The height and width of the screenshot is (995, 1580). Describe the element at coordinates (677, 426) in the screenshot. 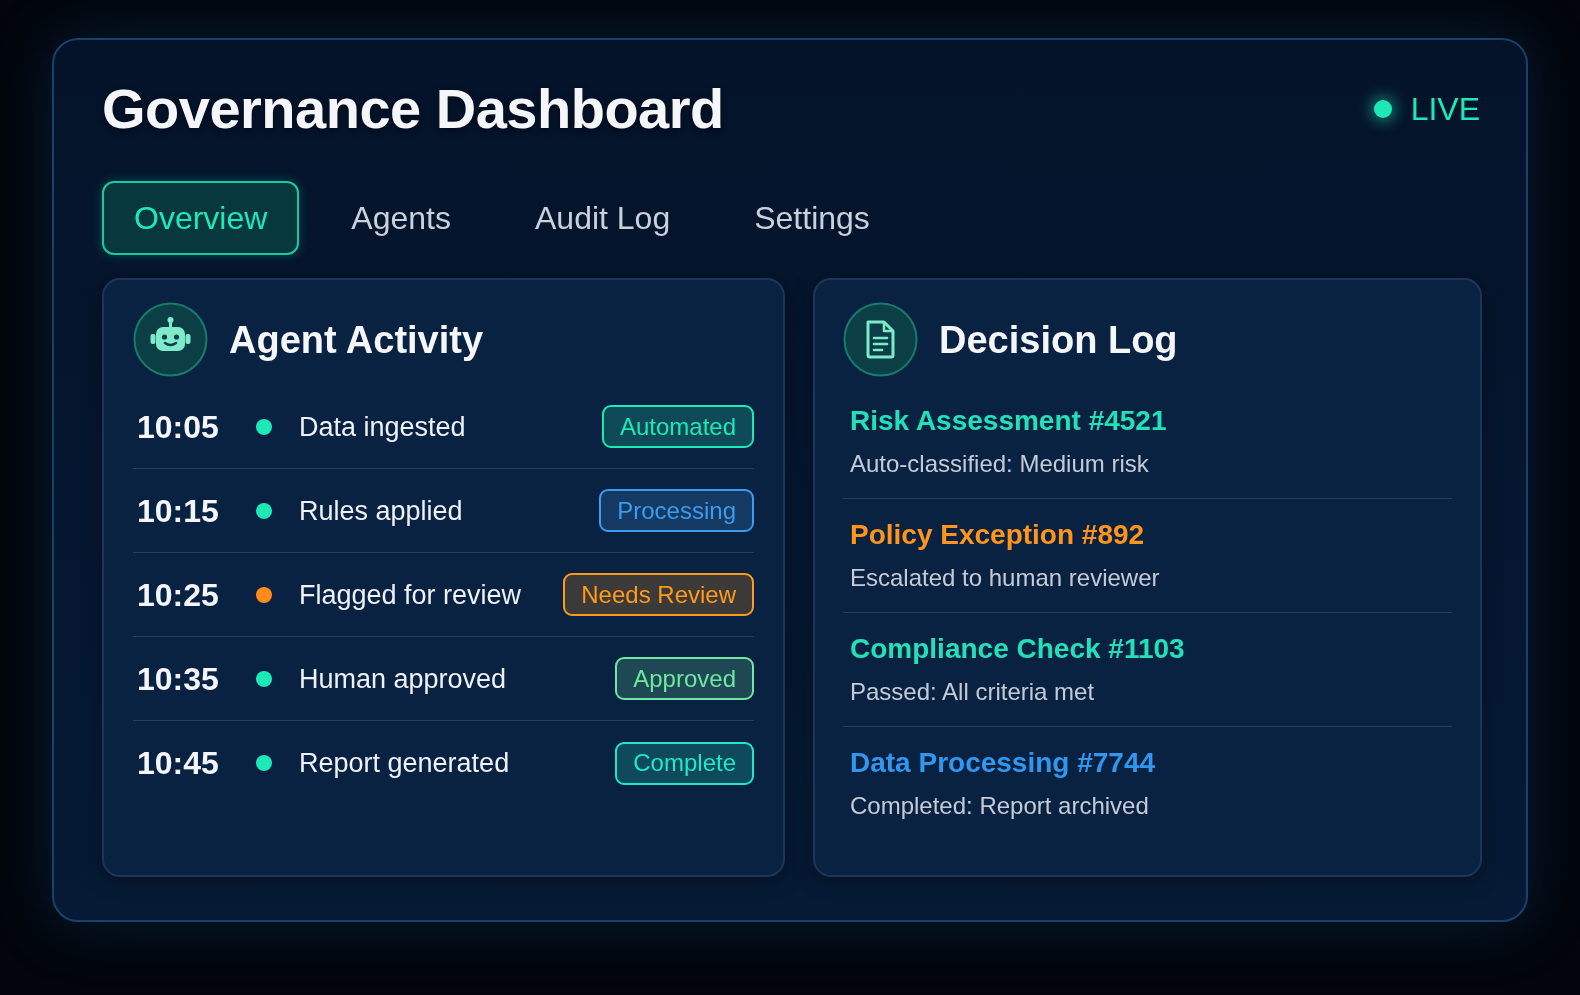

I see `status-badge: Automated` at that location.